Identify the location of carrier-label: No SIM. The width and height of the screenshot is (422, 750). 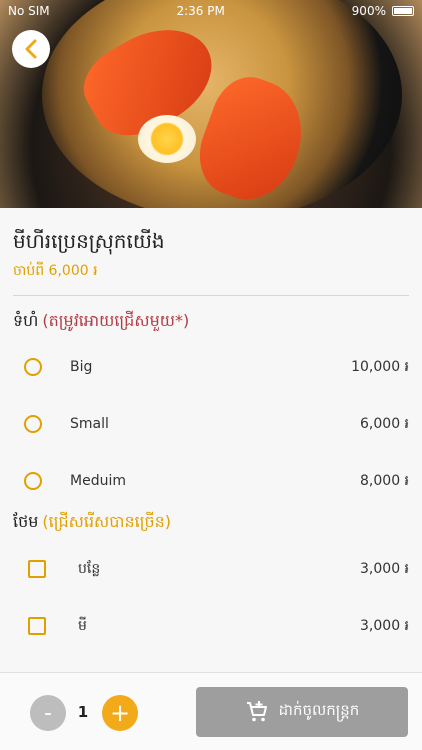
(29, 11).